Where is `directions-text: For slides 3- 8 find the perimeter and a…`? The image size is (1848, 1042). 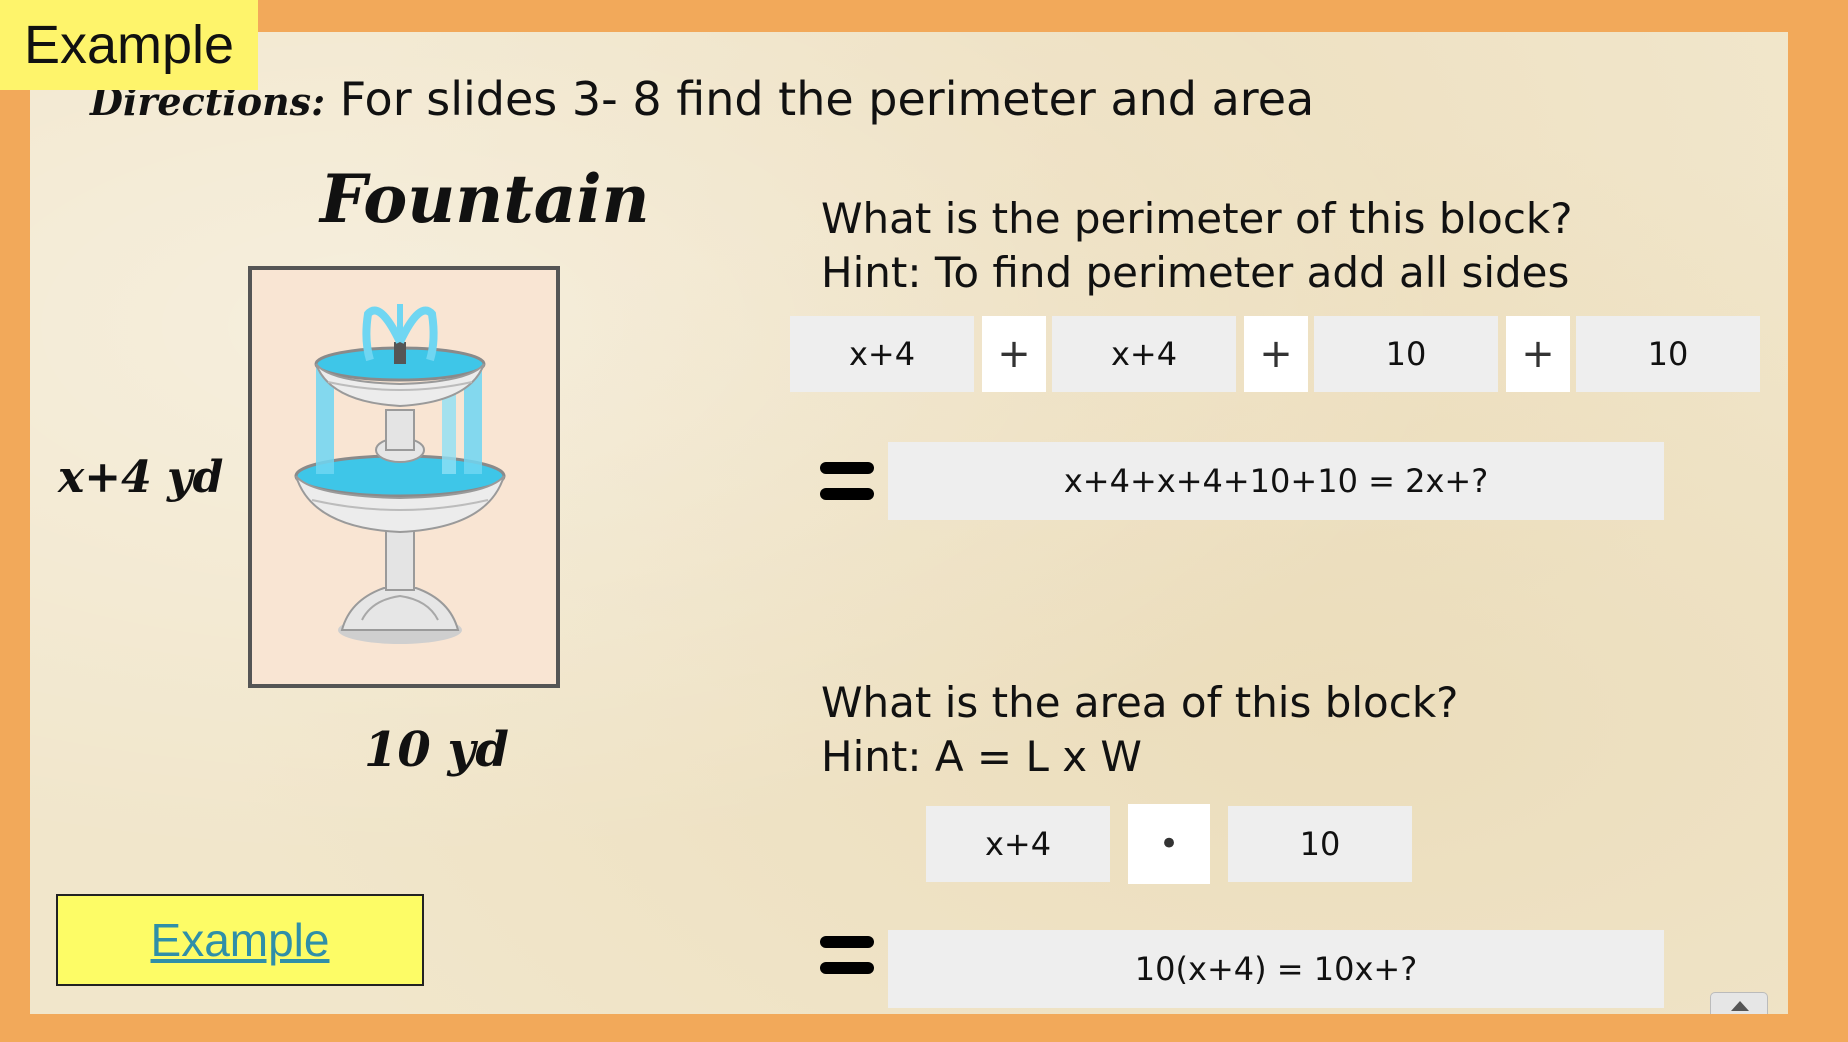
directions-text: For slides 3- 8 find the perimeter and a… is located at coordinates (820, 99).